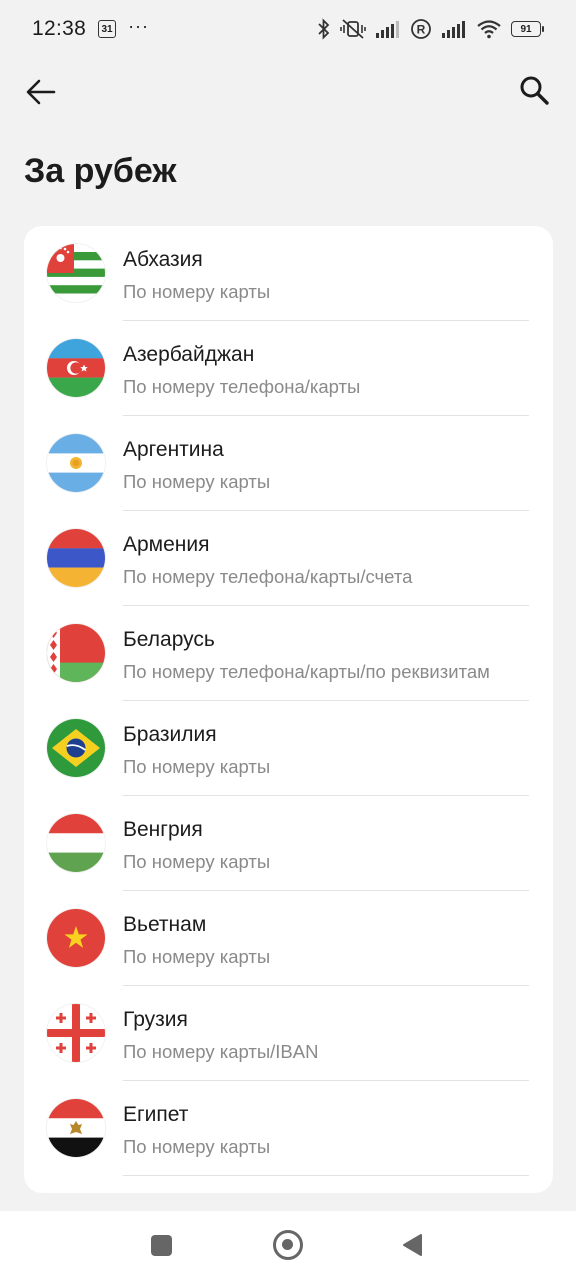  What do you see at coordinates (161, 1245) in the screenshot?
I see `recent-apps-square-icon` at bounding box center [161, 1245].